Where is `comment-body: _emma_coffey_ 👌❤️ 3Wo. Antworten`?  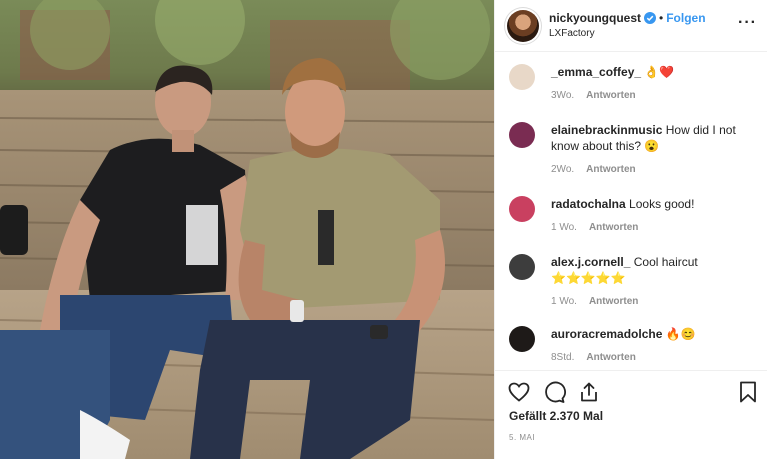
comment-body: _emma_coffey_ 👌❤️ 3Wo. Antworten is located at coordinates (654, 84).